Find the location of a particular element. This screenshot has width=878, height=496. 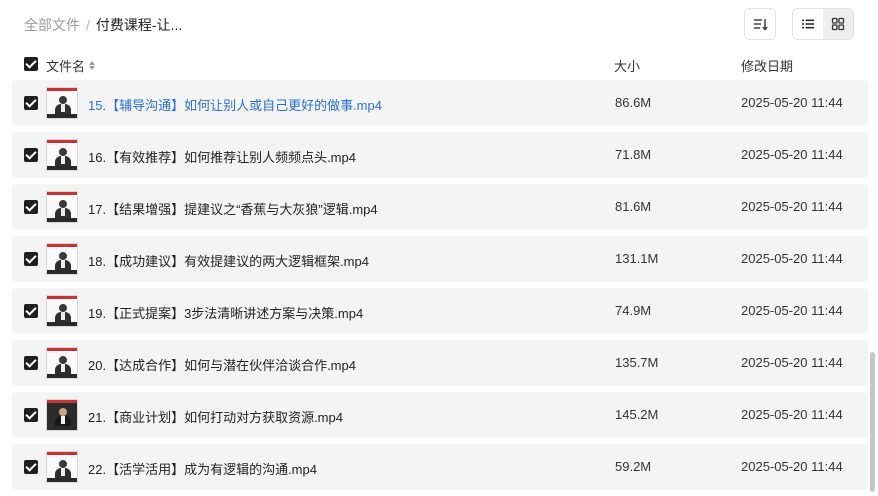

breadcrumb-root: 全部文件 is located at coordinates (52, 25).